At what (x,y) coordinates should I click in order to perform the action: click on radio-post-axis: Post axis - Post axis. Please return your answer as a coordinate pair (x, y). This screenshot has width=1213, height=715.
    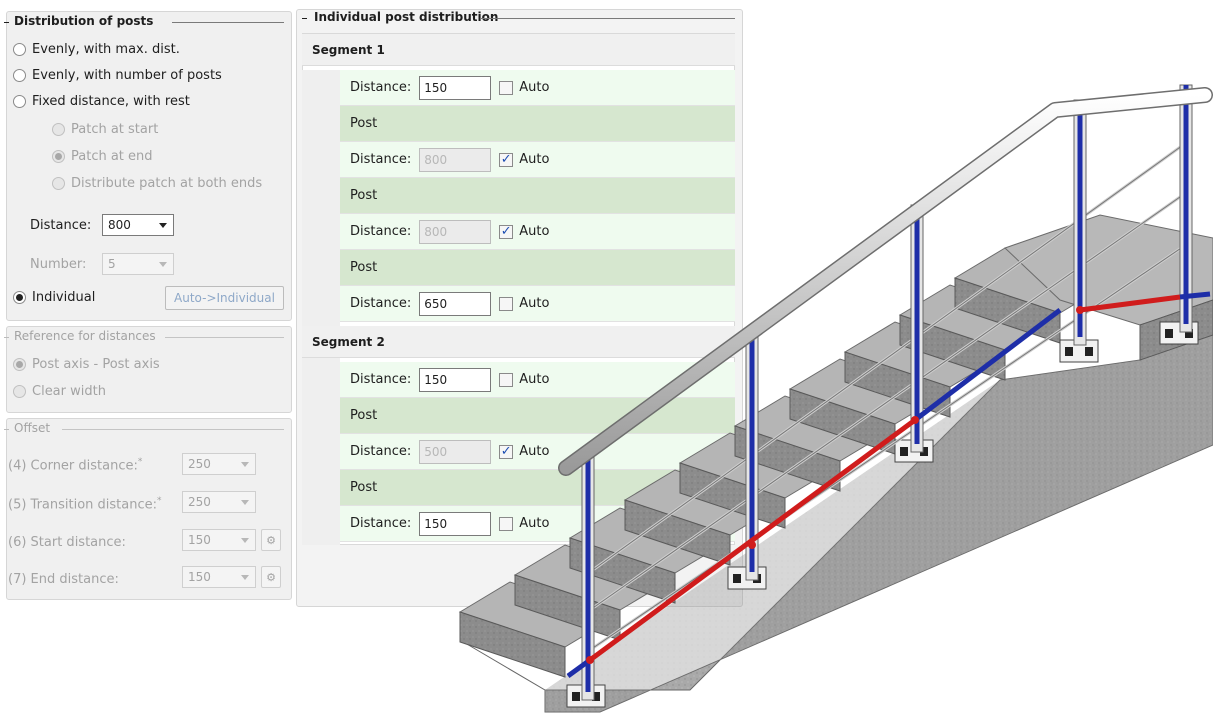
    Looking at the image, I should click on (86, 364).